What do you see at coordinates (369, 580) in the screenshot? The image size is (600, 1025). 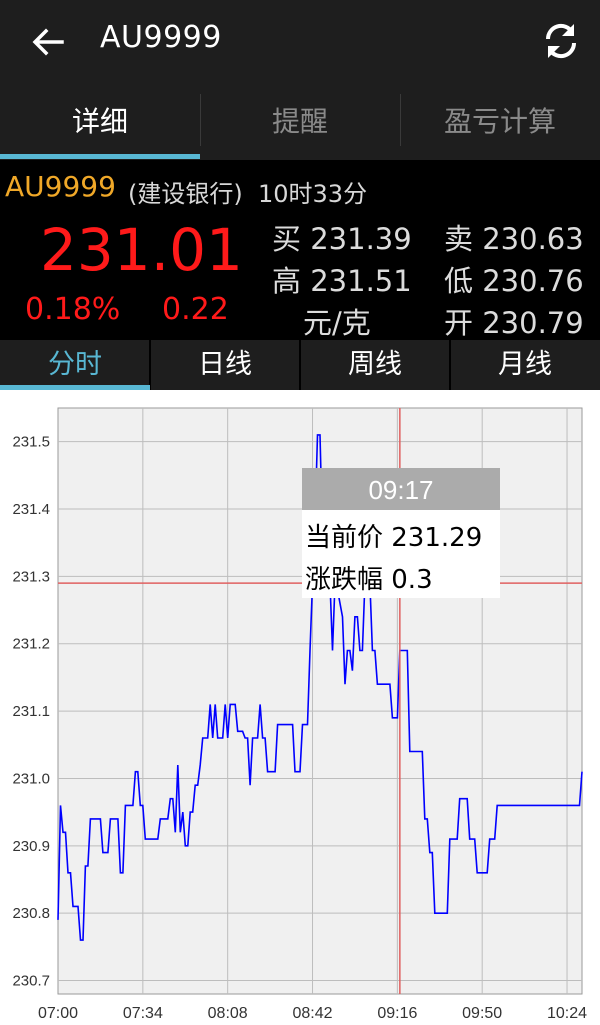 I see `tooltip-change: 涨跌幅 0.3` at bounding box center [369, 580].